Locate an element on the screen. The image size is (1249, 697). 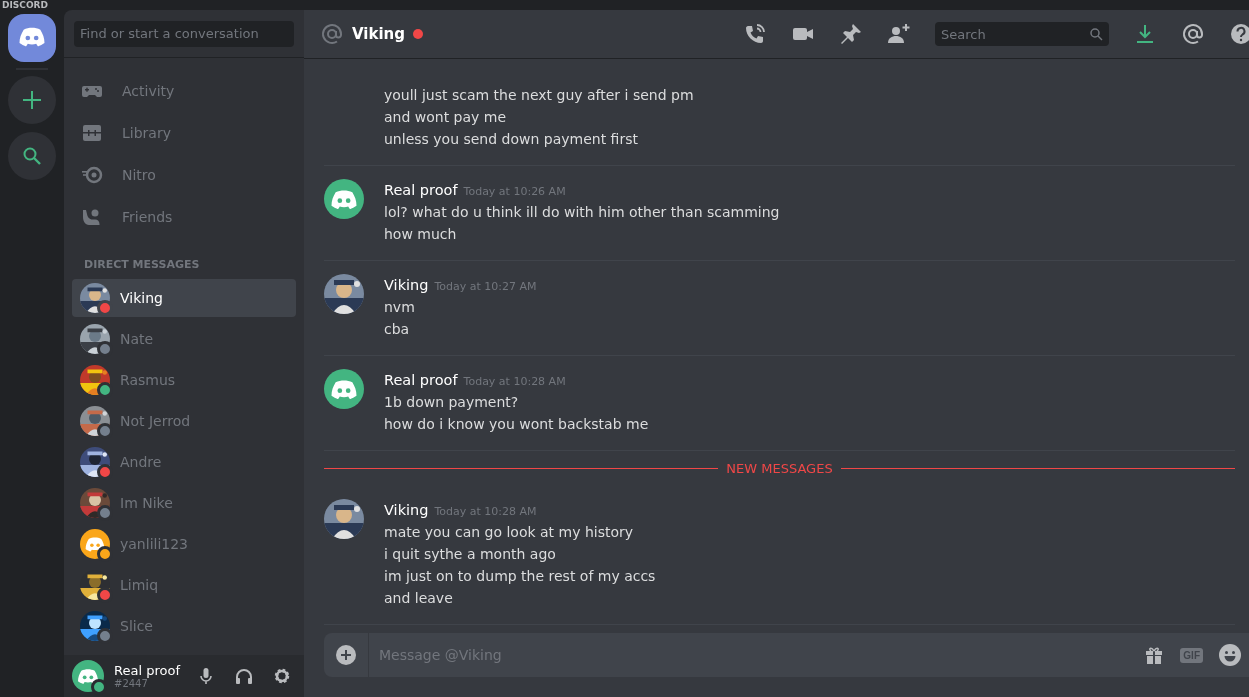
dm-item: yanlili123 is located at coordinates (184, 544).